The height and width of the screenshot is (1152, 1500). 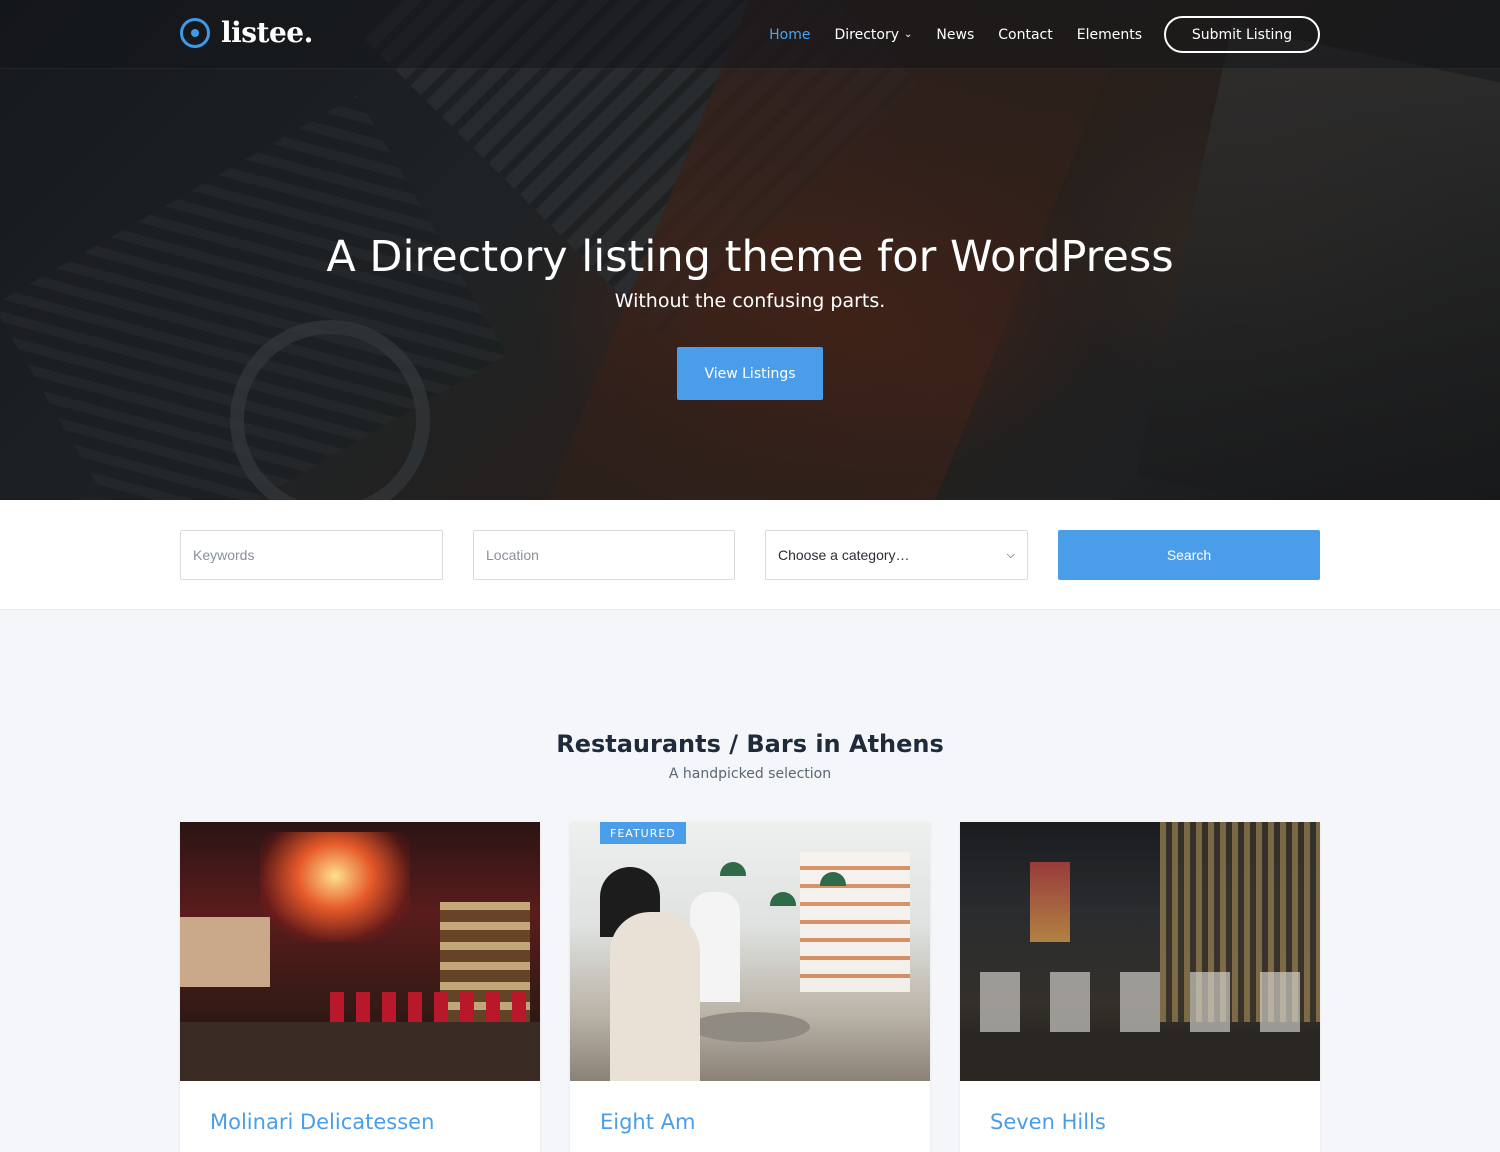 I want to click on chevron-down-icon: ⌄, so click(x=908, y=34).